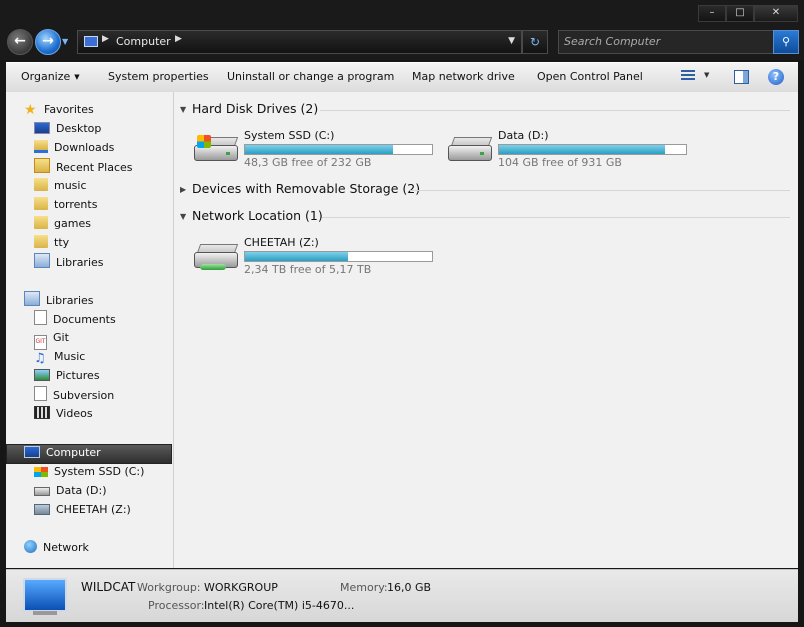 This screenshot has width=804, height=627. Describe the element at coordinates (30, 546) in the screenshot. I see `network-globe-icon` at that location.